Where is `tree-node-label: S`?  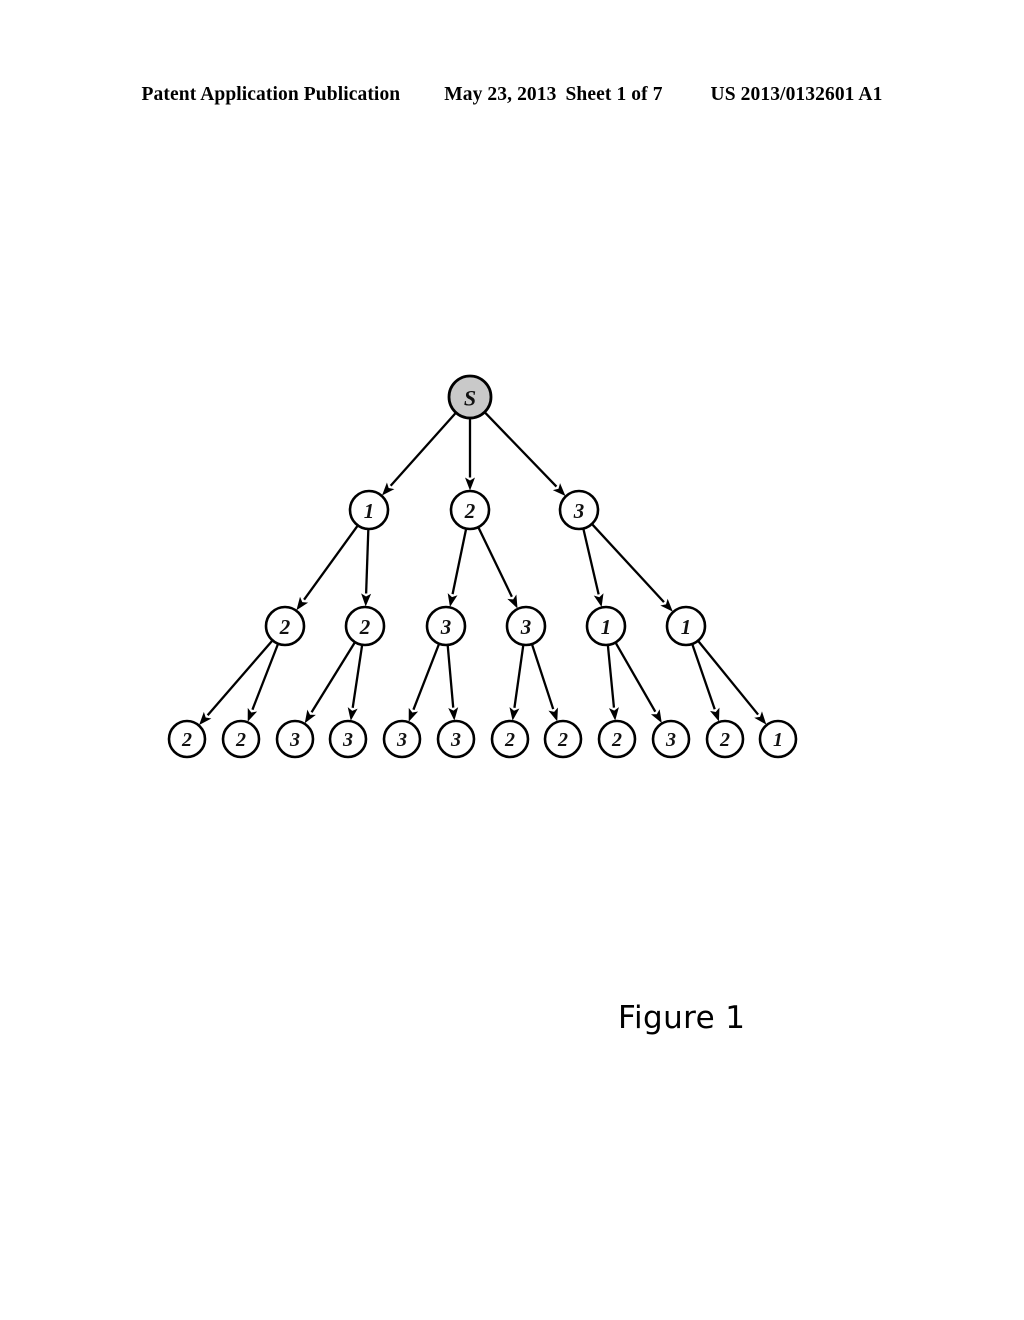 tree-node-label: S is located at coordinates (470, 398).